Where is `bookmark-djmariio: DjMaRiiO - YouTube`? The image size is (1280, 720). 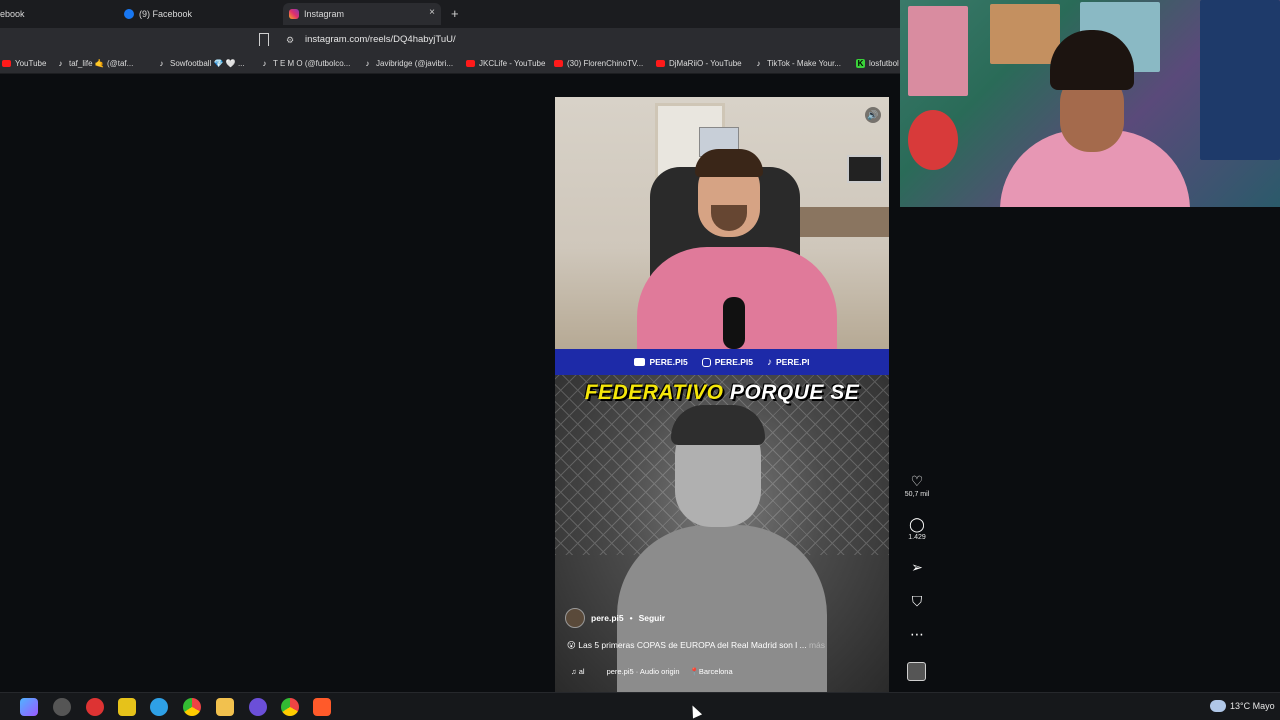
bookmark-djmariio: DjMaRiiO - YouTube is located at coordinates (699, 63).